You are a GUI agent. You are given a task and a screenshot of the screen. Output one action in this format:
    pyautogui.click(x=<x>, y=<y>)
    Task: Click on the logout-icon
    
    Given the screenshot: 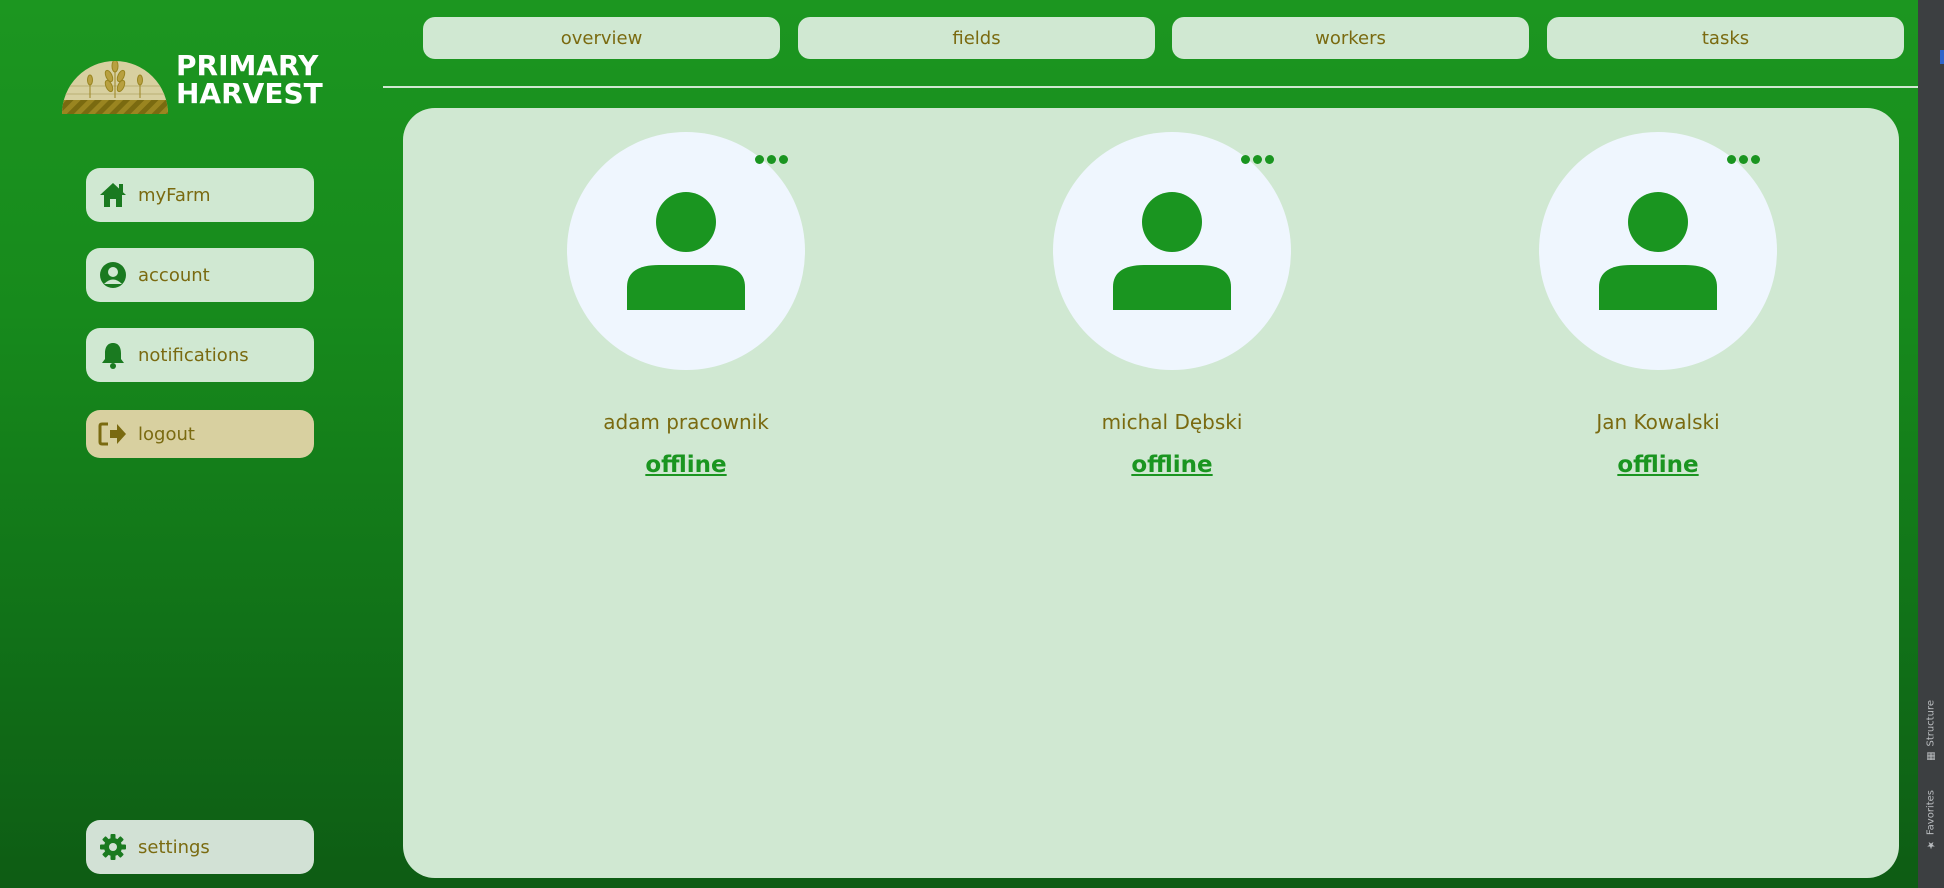 What is the action you would take?
    pyautogui.click(x=113, y=434)
    